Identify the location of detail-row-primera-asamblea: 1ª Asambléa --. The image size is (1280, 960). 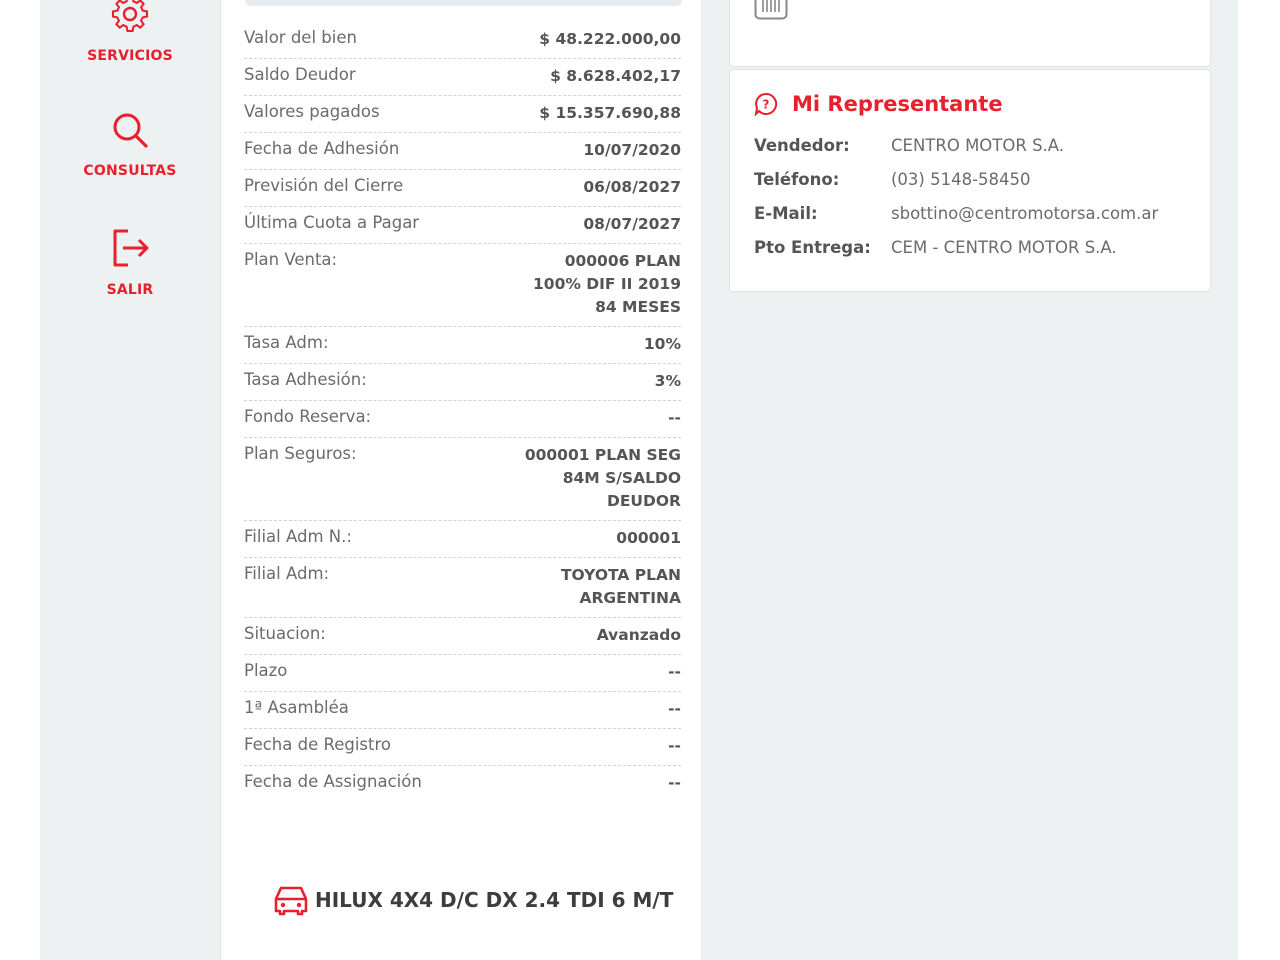
(462, 710).